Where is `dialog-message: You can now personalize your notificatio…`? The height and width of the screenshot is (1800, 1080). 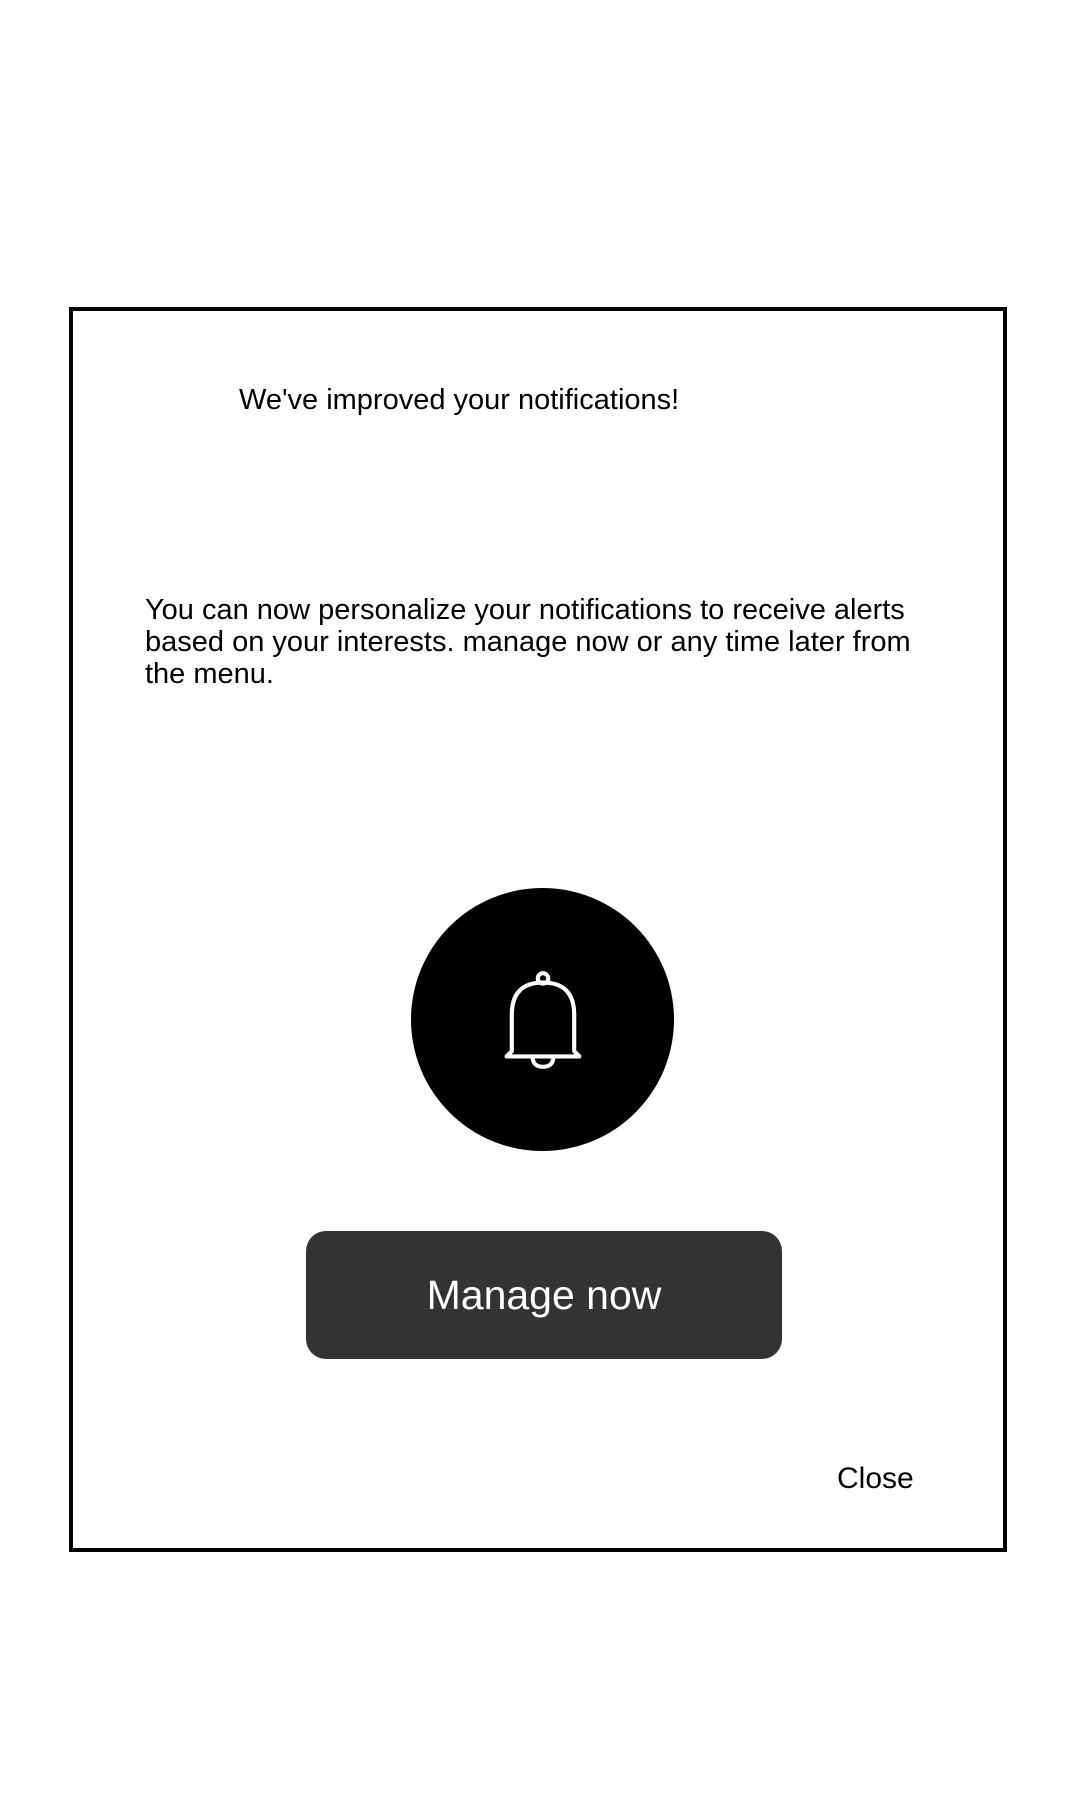
dialog-message: You can now personalize your notificatio… is located at coordinates (528, 642).